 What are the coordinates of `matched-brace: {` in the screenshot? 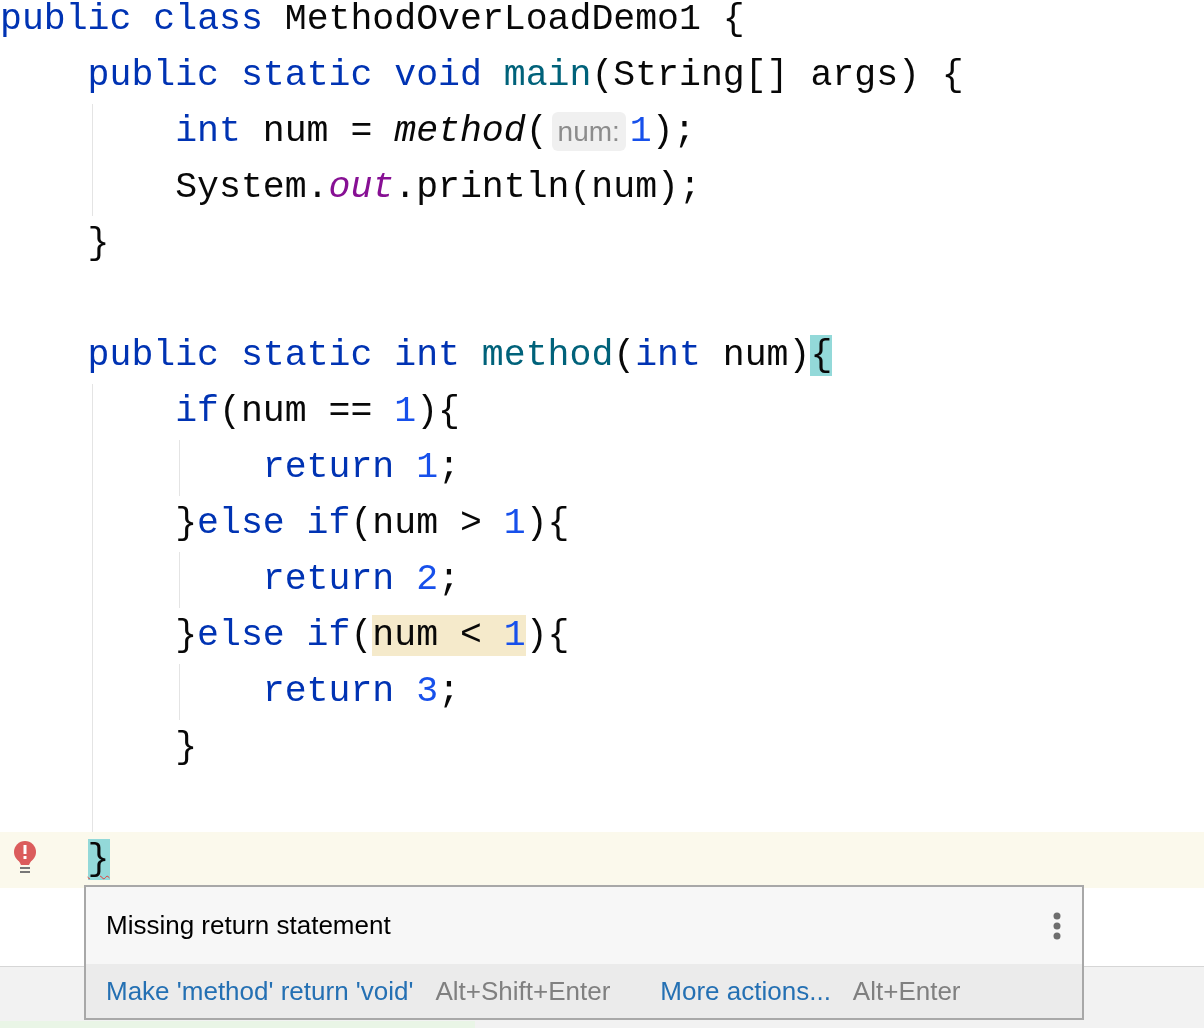 It's located at (821, 355).